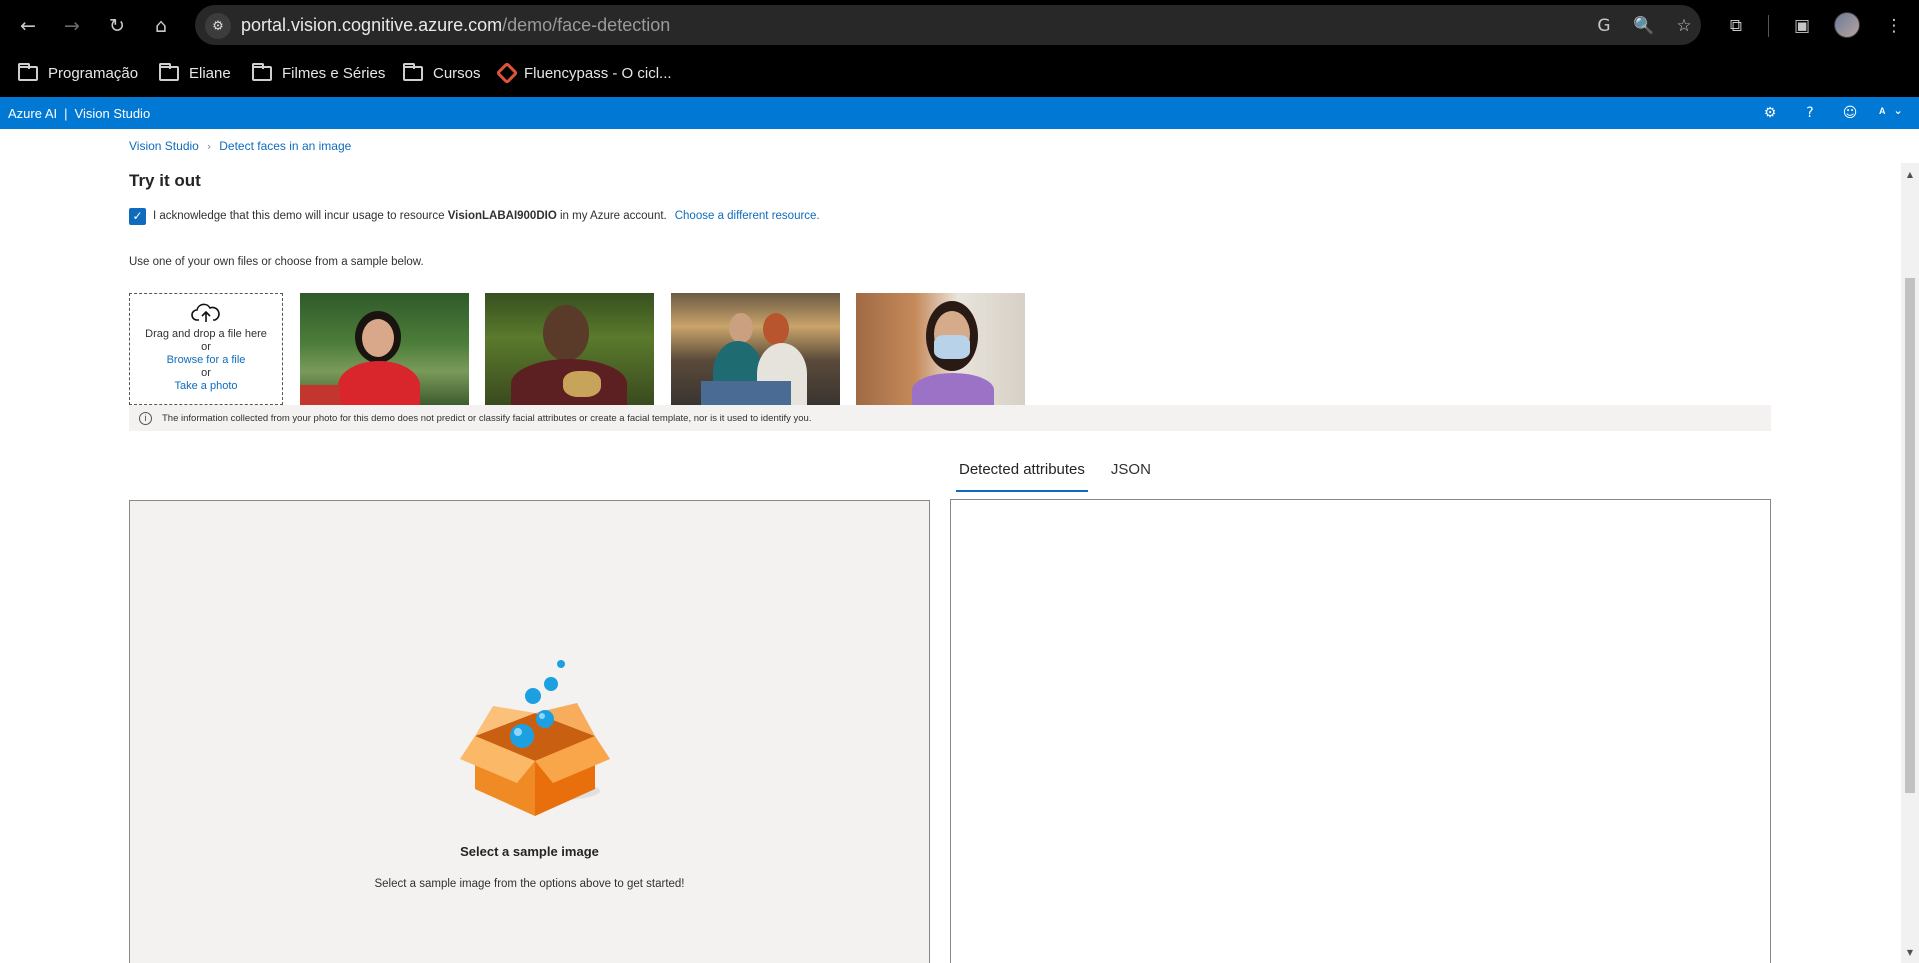 The image size is (1919, 963). I want to click on sample-image-woman-red, so click(384, 349).